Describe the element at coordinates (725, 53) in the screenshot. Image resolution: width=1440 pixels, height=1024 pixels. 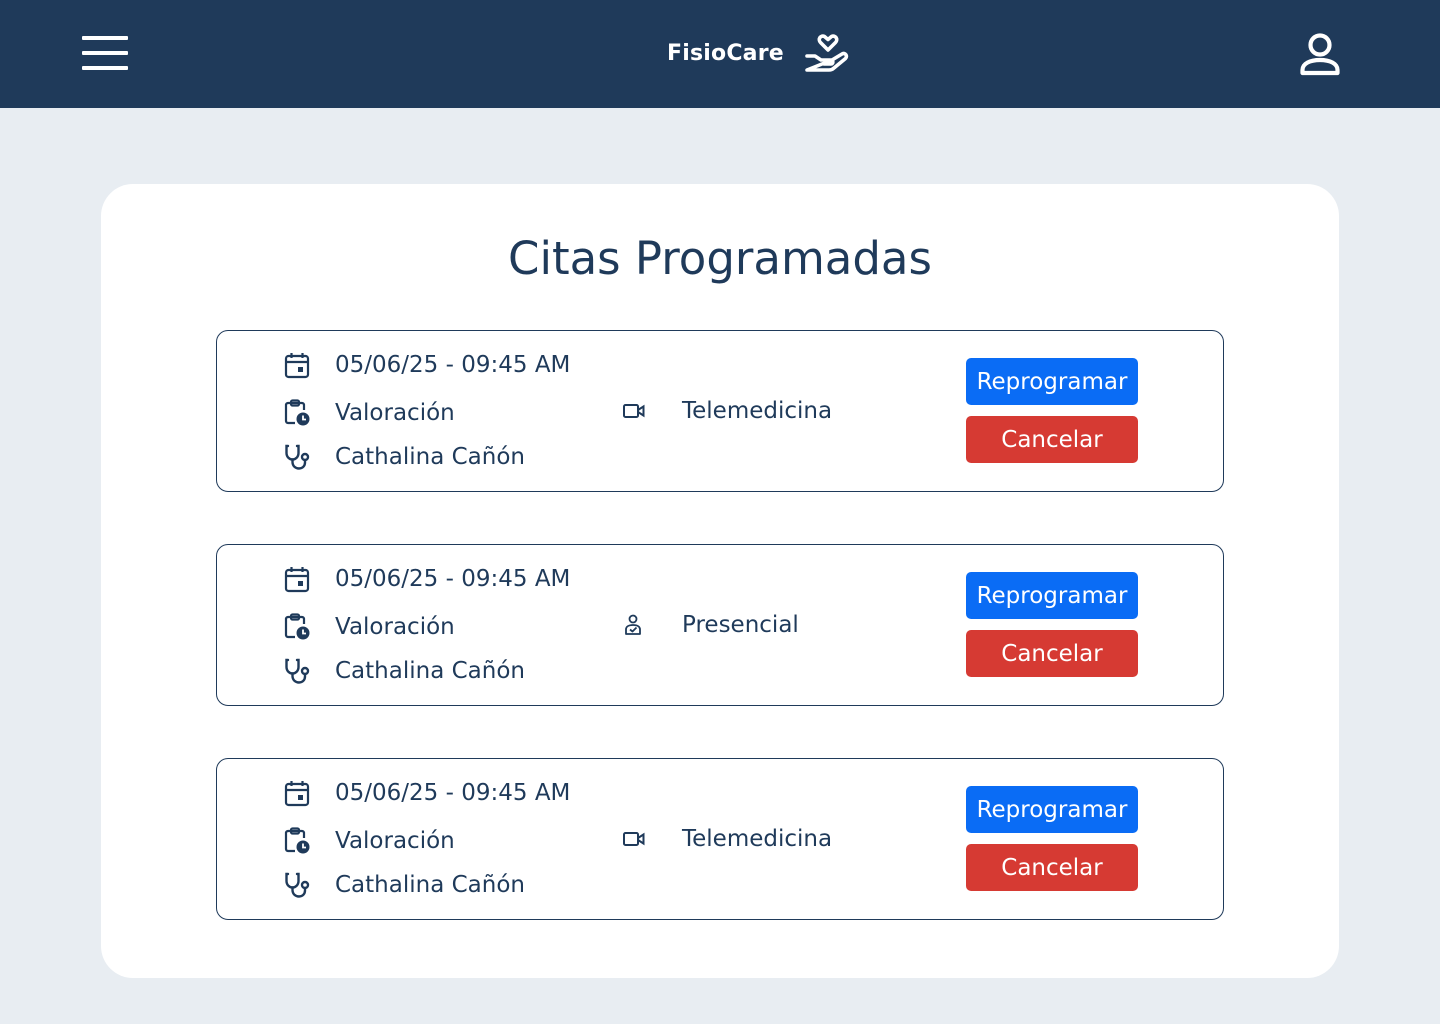
I see `brand-name: FisioCare` at that location.